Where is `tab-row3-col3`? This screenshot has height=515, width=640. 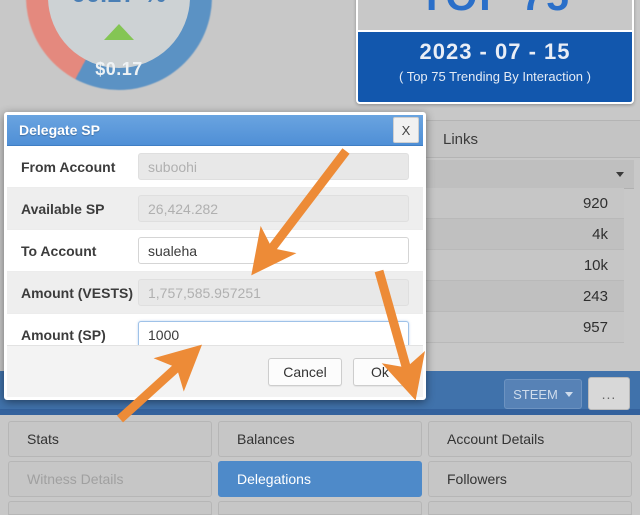
tab-row3-col3 is located at coordinates (530, 508).